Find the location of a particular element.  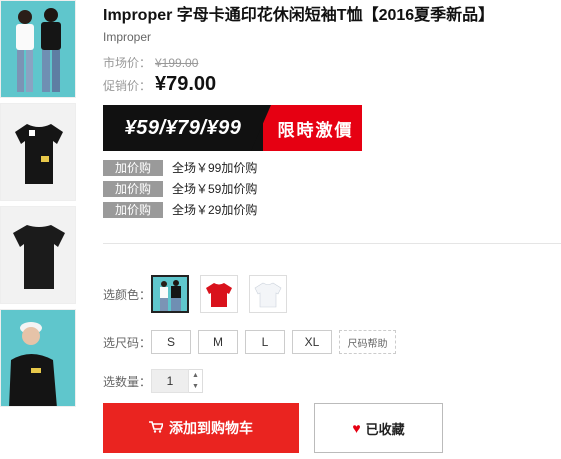

size-option-l: L is located at coordinates (265, 342).